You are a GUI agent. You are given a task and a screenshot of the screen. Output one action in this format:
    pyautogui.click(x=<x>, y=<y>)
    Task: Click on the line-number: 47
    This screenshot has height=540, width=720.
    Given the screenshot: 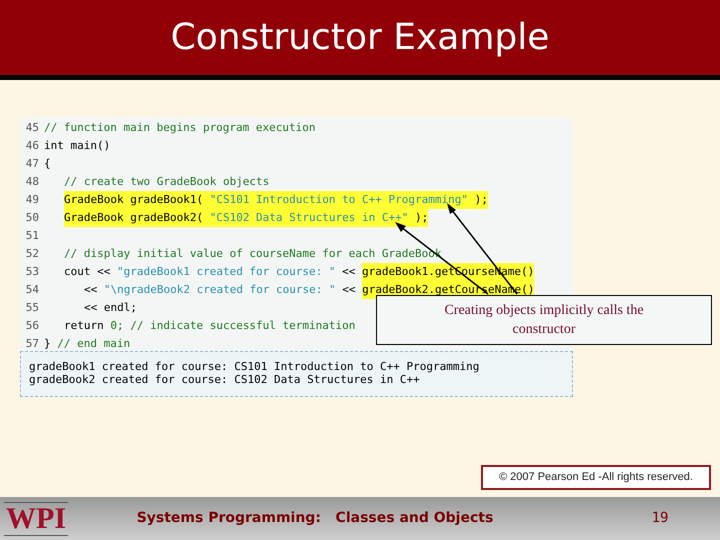 What is the action you would take?
    pyautogui.click(x=32, y=164)
    